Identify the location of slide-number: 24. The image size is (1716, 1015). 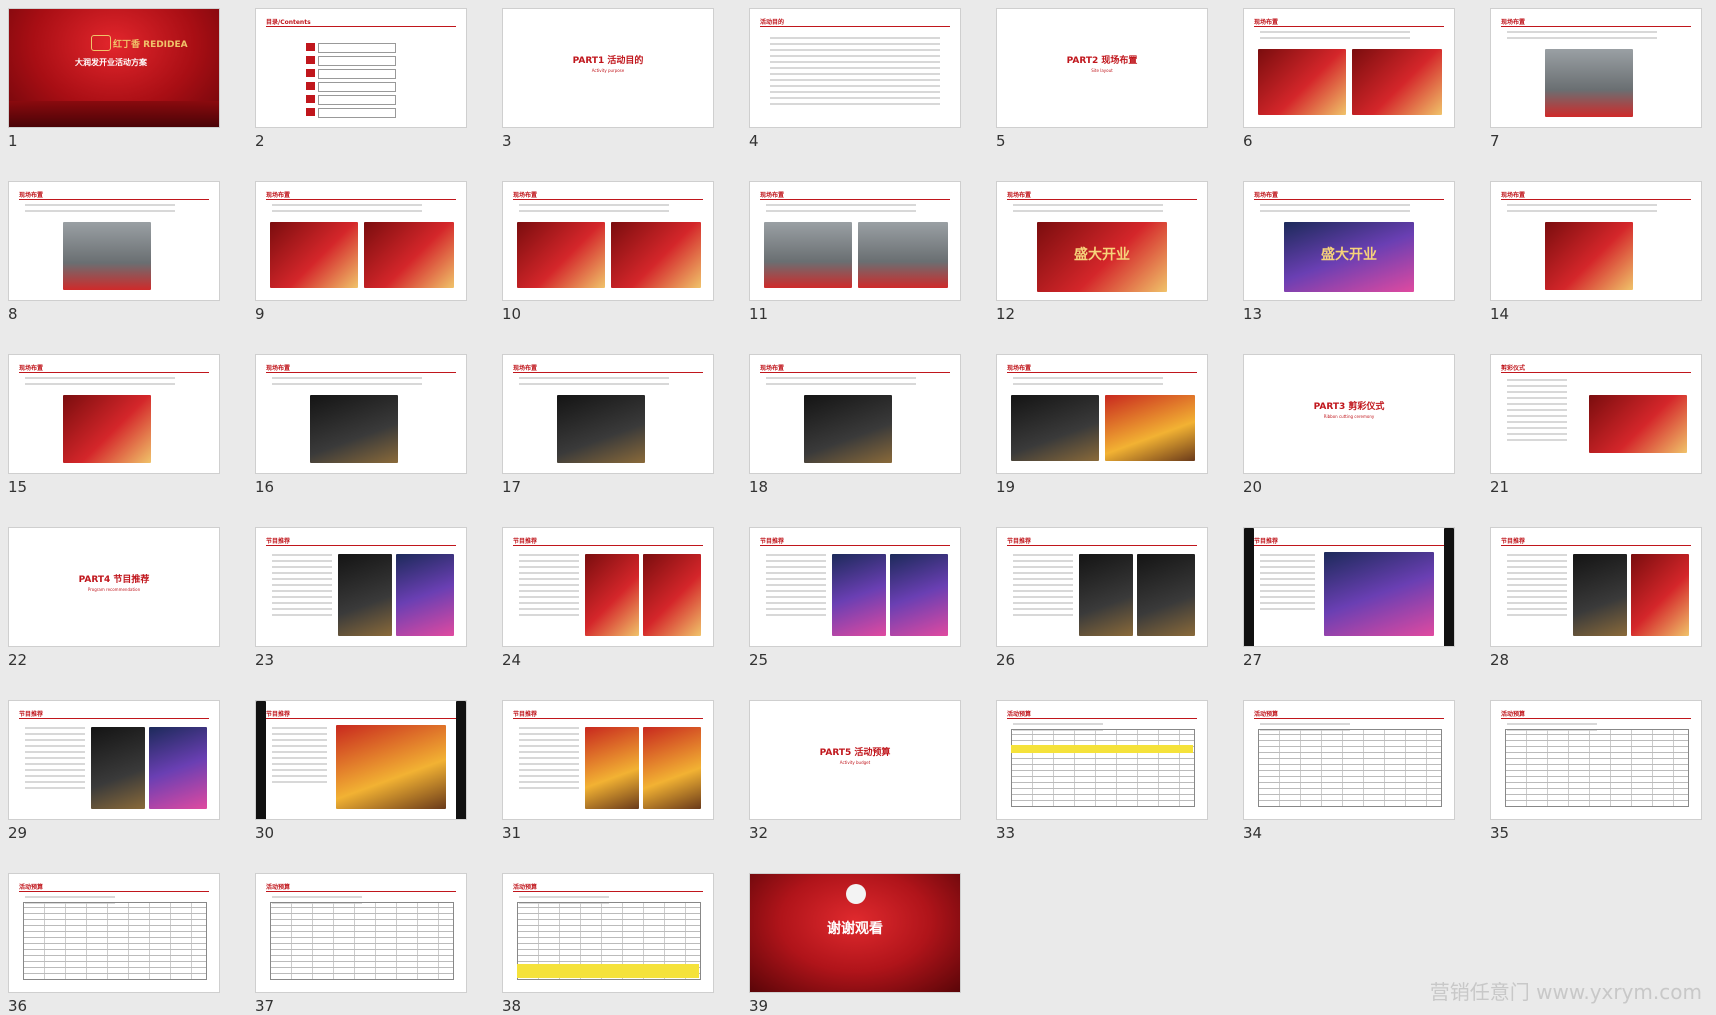
(512, 660).